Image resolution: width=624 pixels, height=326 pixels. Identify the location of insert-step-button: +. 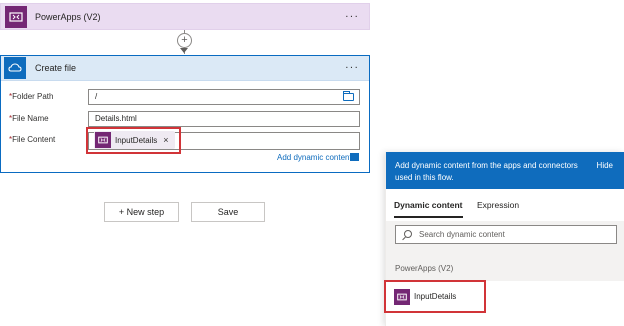
(184, 40).